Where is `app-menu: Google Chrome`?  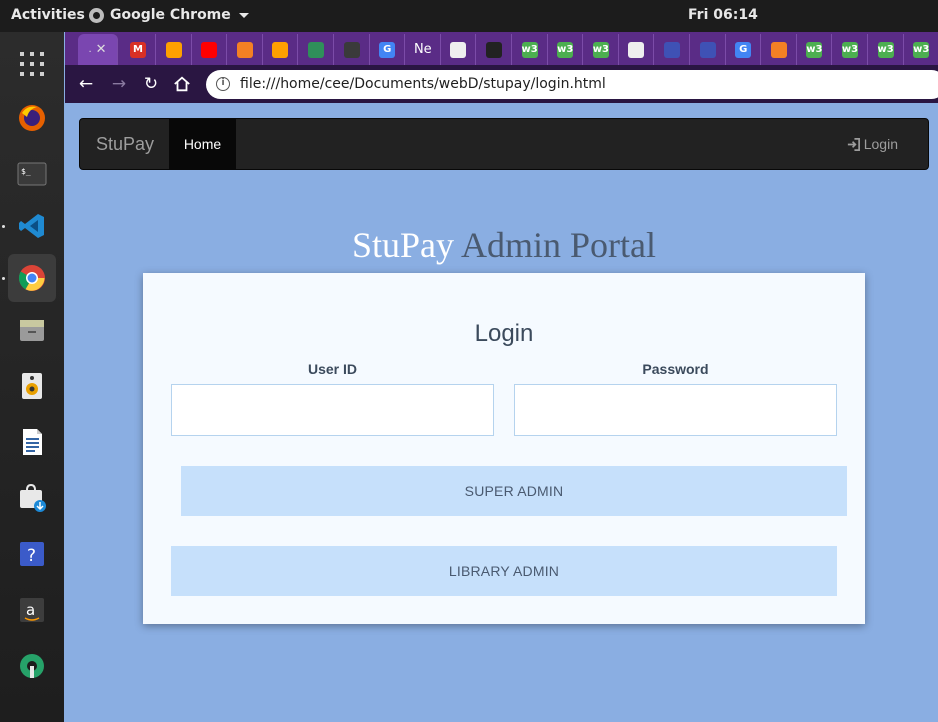 app-menu: Google Chrome is located at coordinates (169, 15).